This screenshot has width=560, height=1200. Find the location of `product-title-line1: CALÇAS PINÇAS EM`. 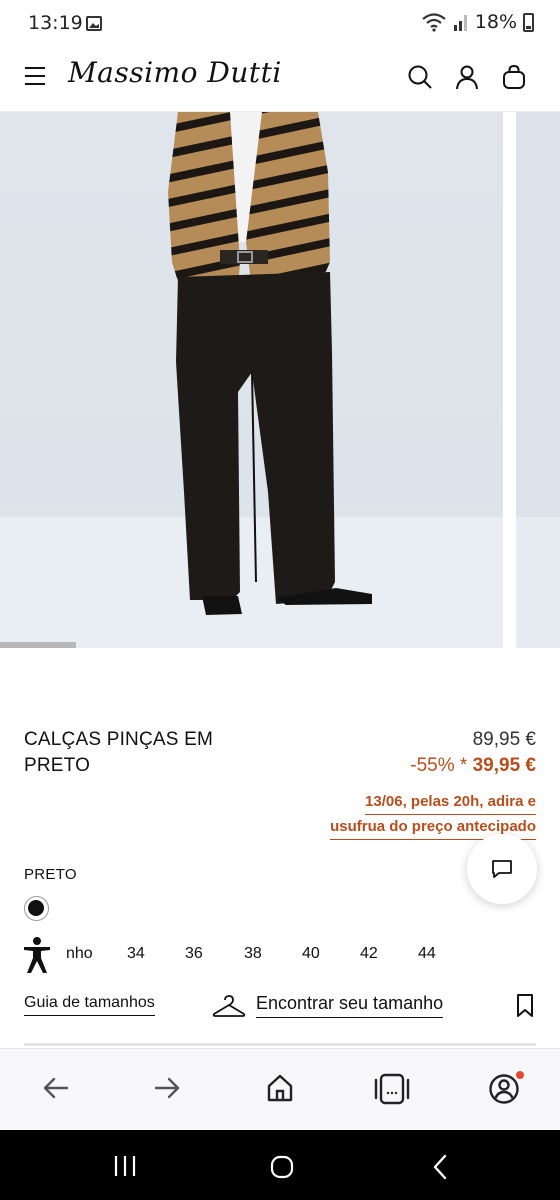

product-title-line1: CALÇAS PINÇAS EM is located at coordinates (119, 739).